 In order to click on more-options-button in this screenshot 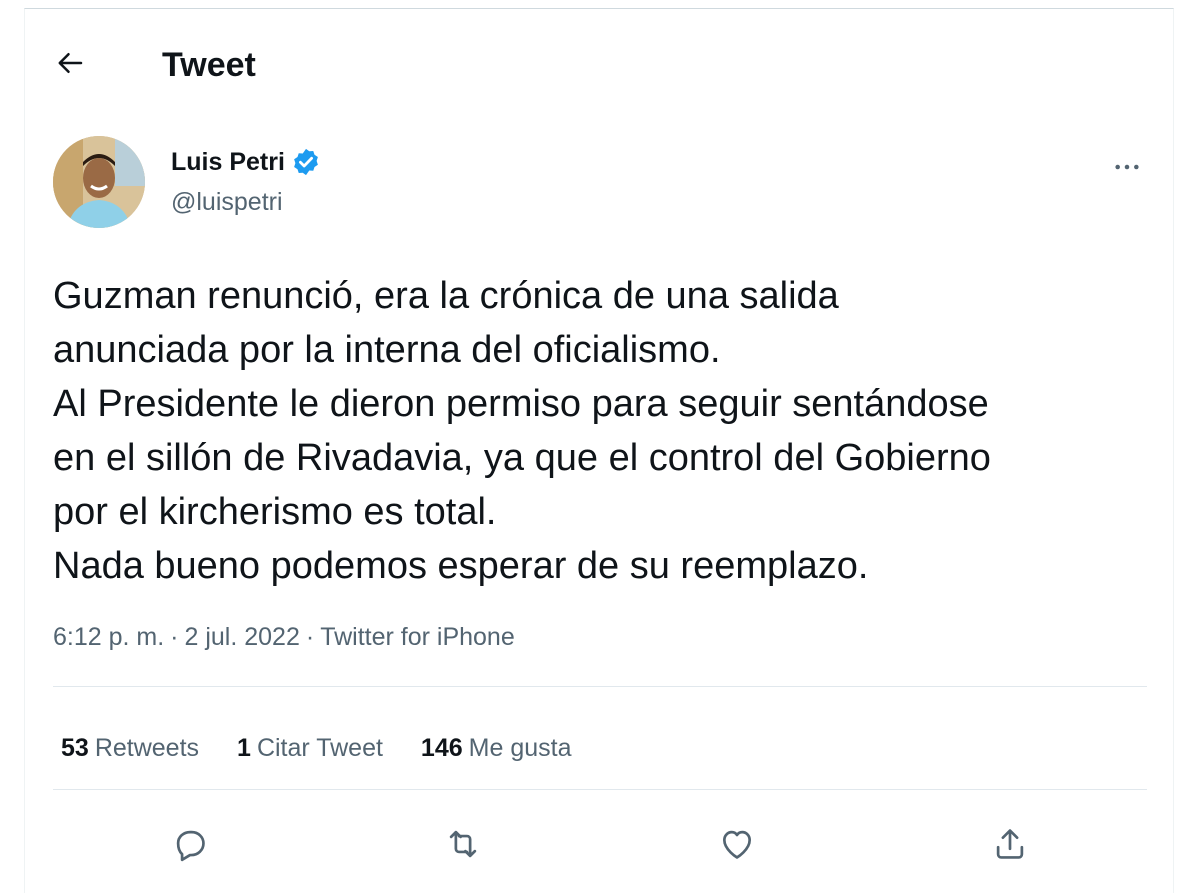, I will do `click(1127, 167)`.